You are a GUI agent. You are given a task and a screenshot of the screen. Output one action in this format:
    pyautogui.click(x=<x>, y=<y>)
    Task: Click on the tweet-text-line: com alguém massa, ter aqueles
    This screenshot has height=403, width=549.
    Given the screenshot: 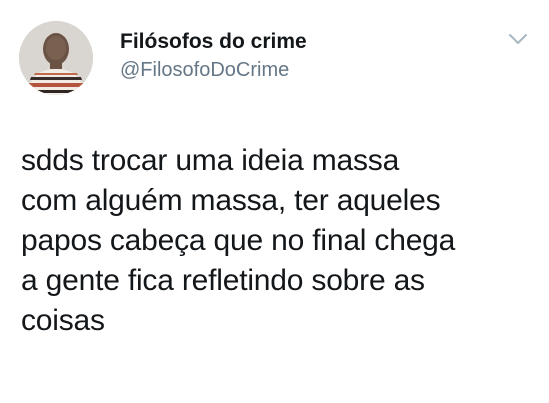 What is the action you would take?
    pyautogui.click(x=231, y=200)
    